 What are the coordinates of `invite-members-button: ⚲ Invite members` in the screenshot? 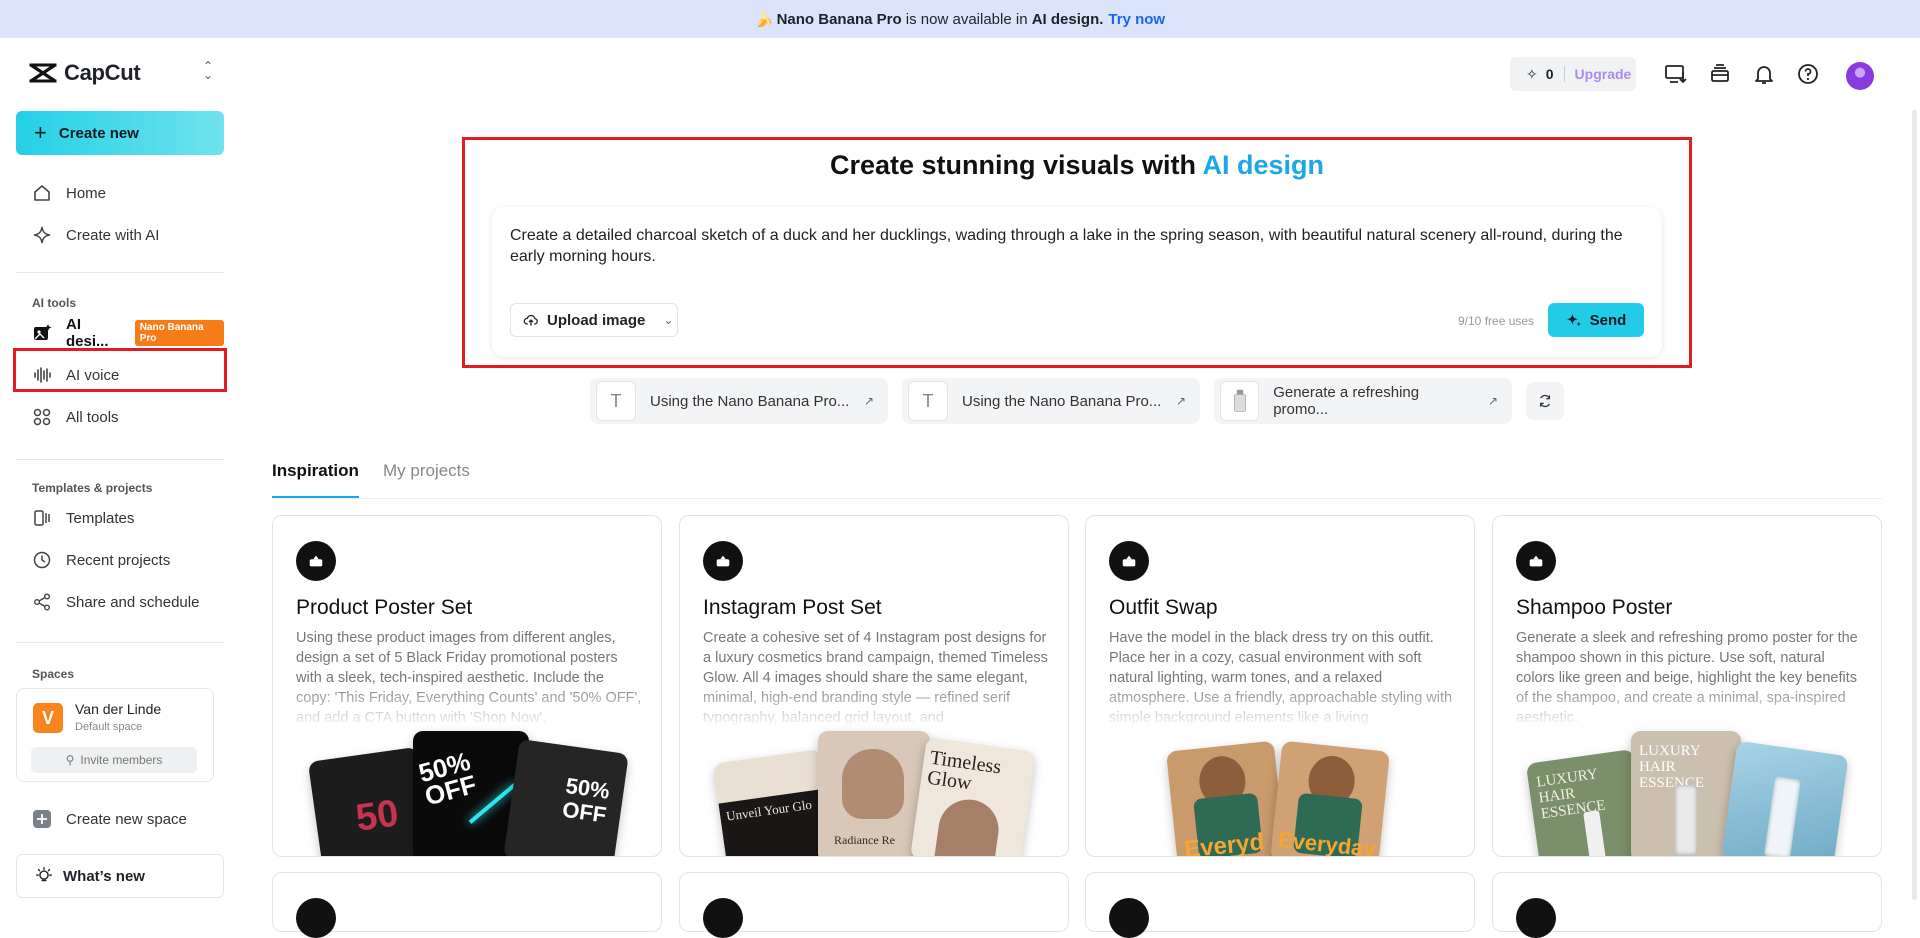 It's located at (114, 760).